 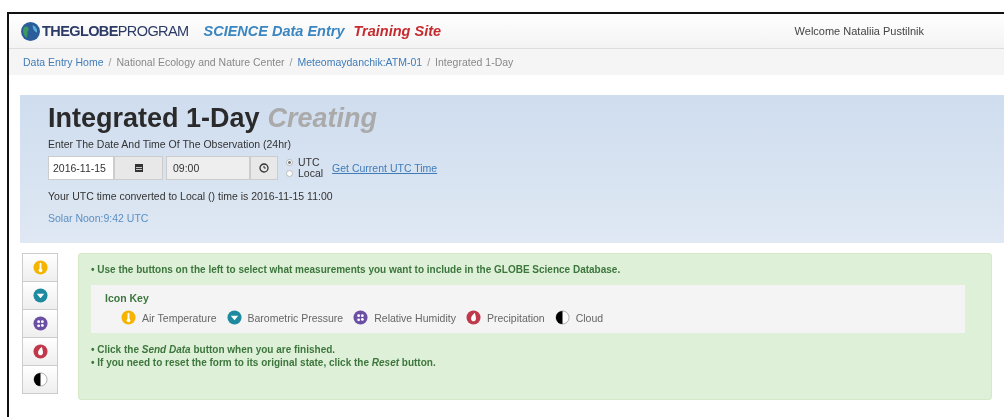 I want to click on instruction-text: • Click the Send Data button when you are finished., so click(x=214, y=349).